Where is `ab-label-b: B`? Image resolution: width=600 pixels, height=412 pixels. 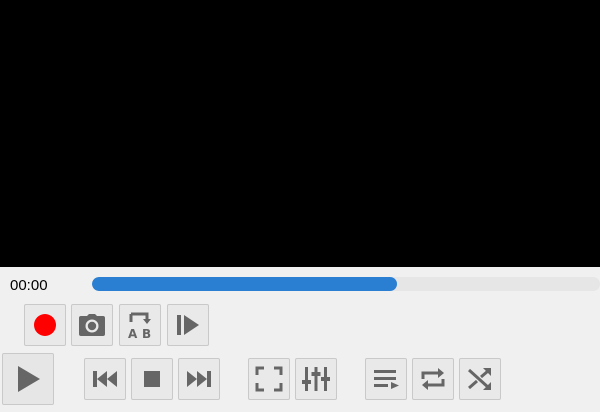 ab-label-b: B is located at coordinates (146, 333).